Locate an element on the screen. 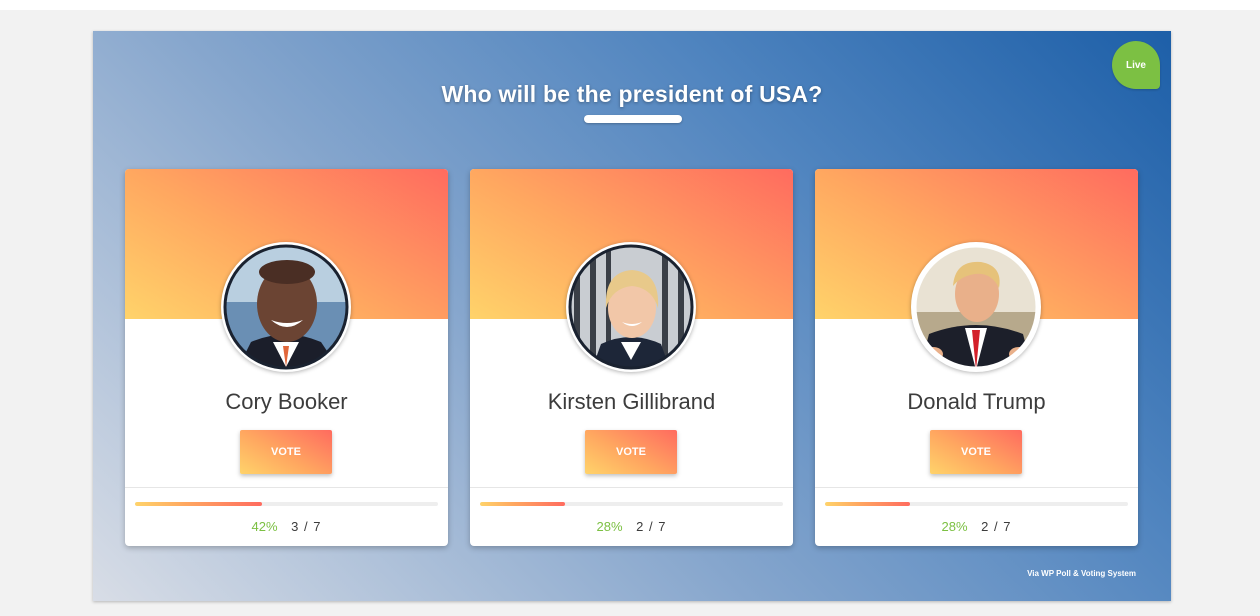 This screenshot has height=616, width=1260. candidate-name: Kirsten Gillibrand is located at coordinates (631, 401).